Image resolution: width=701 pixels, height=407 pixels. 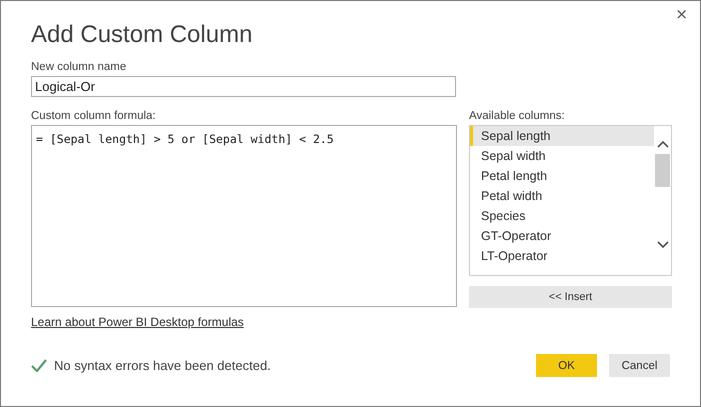 What do you see at coordinates (562, 176) in the screenshot?
I see `list-item: Petal length` at bounding box center [562, 176].